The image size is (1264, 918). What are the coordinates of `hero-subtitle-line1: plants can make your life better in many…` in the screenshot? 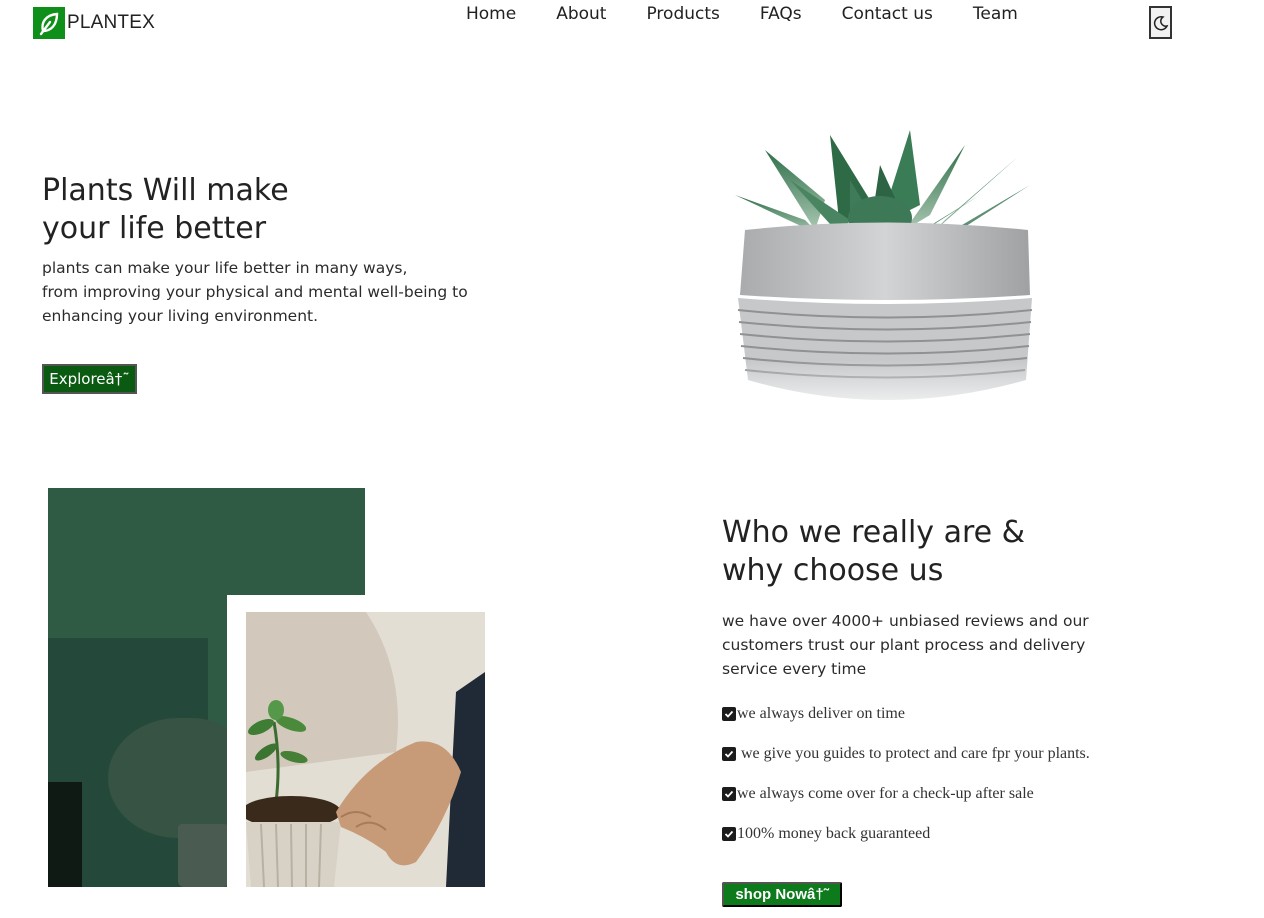 It's located at (225, 268).